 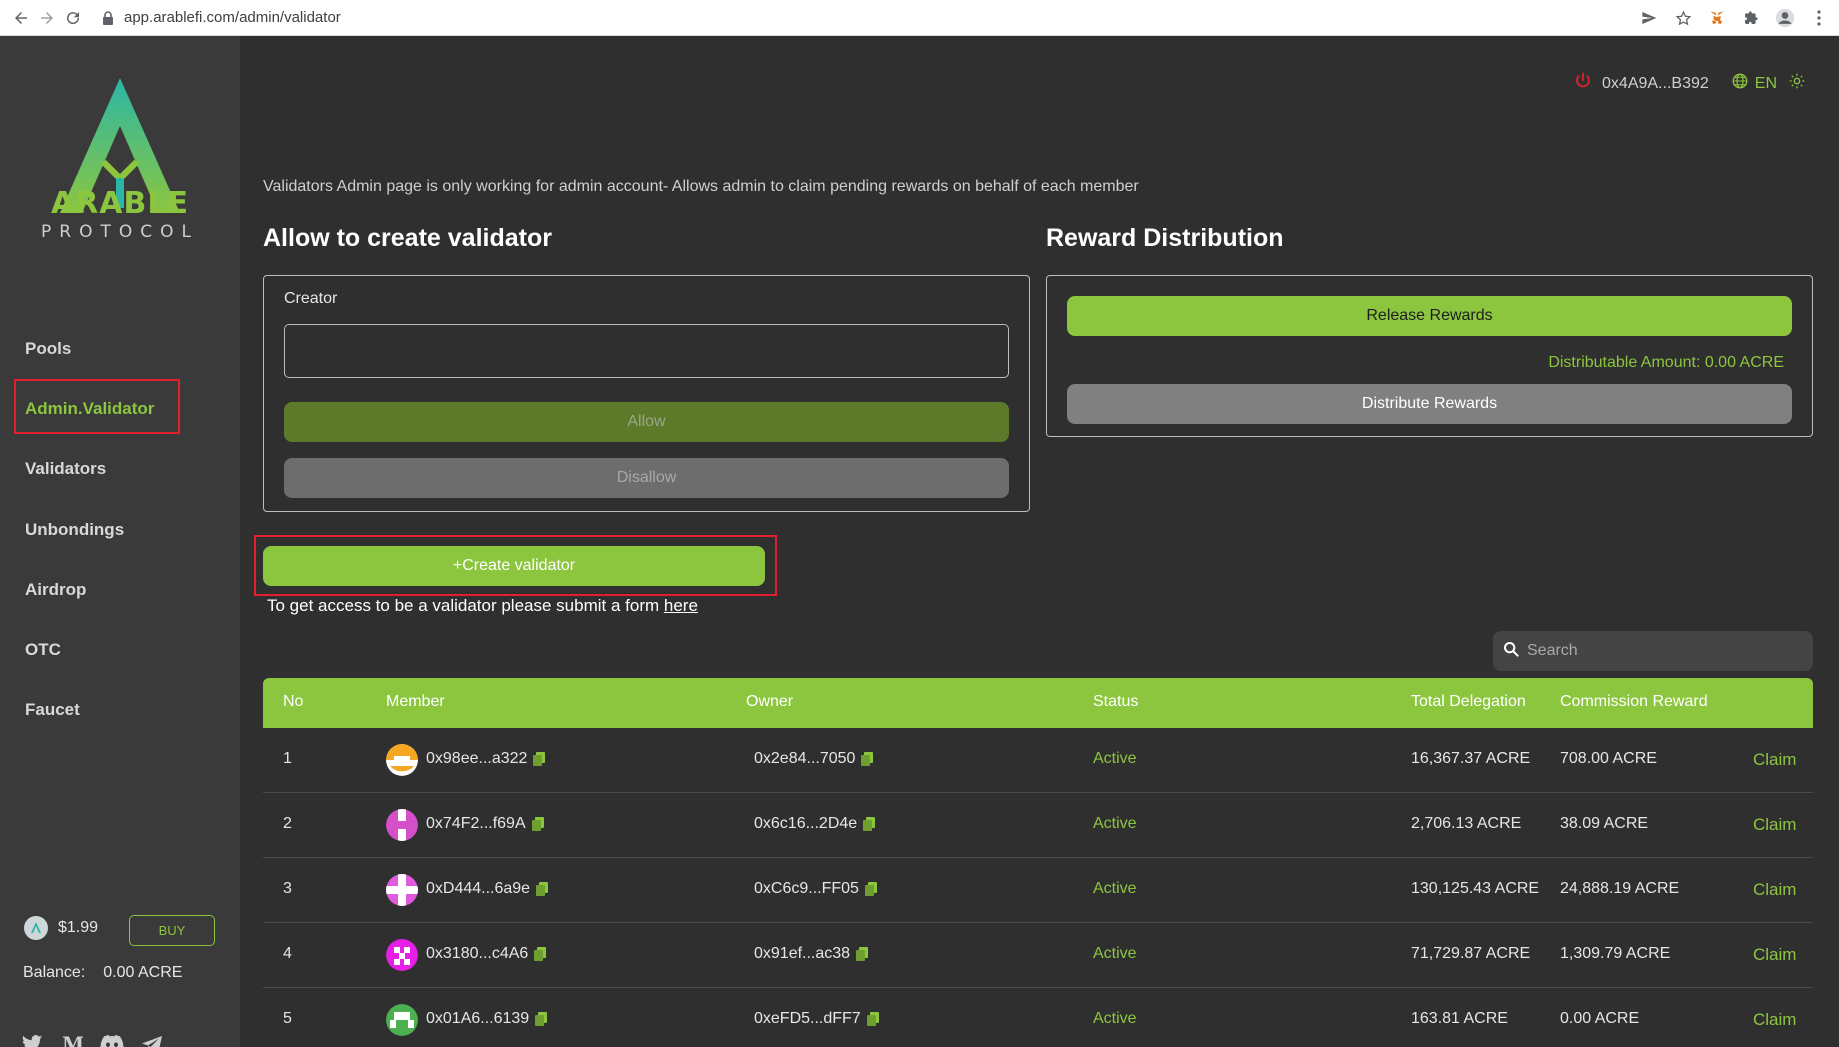 What do you see at coordinates (415, 701) in the screenshot?
I see `header-member: Member` at bounding box center [415, 701].